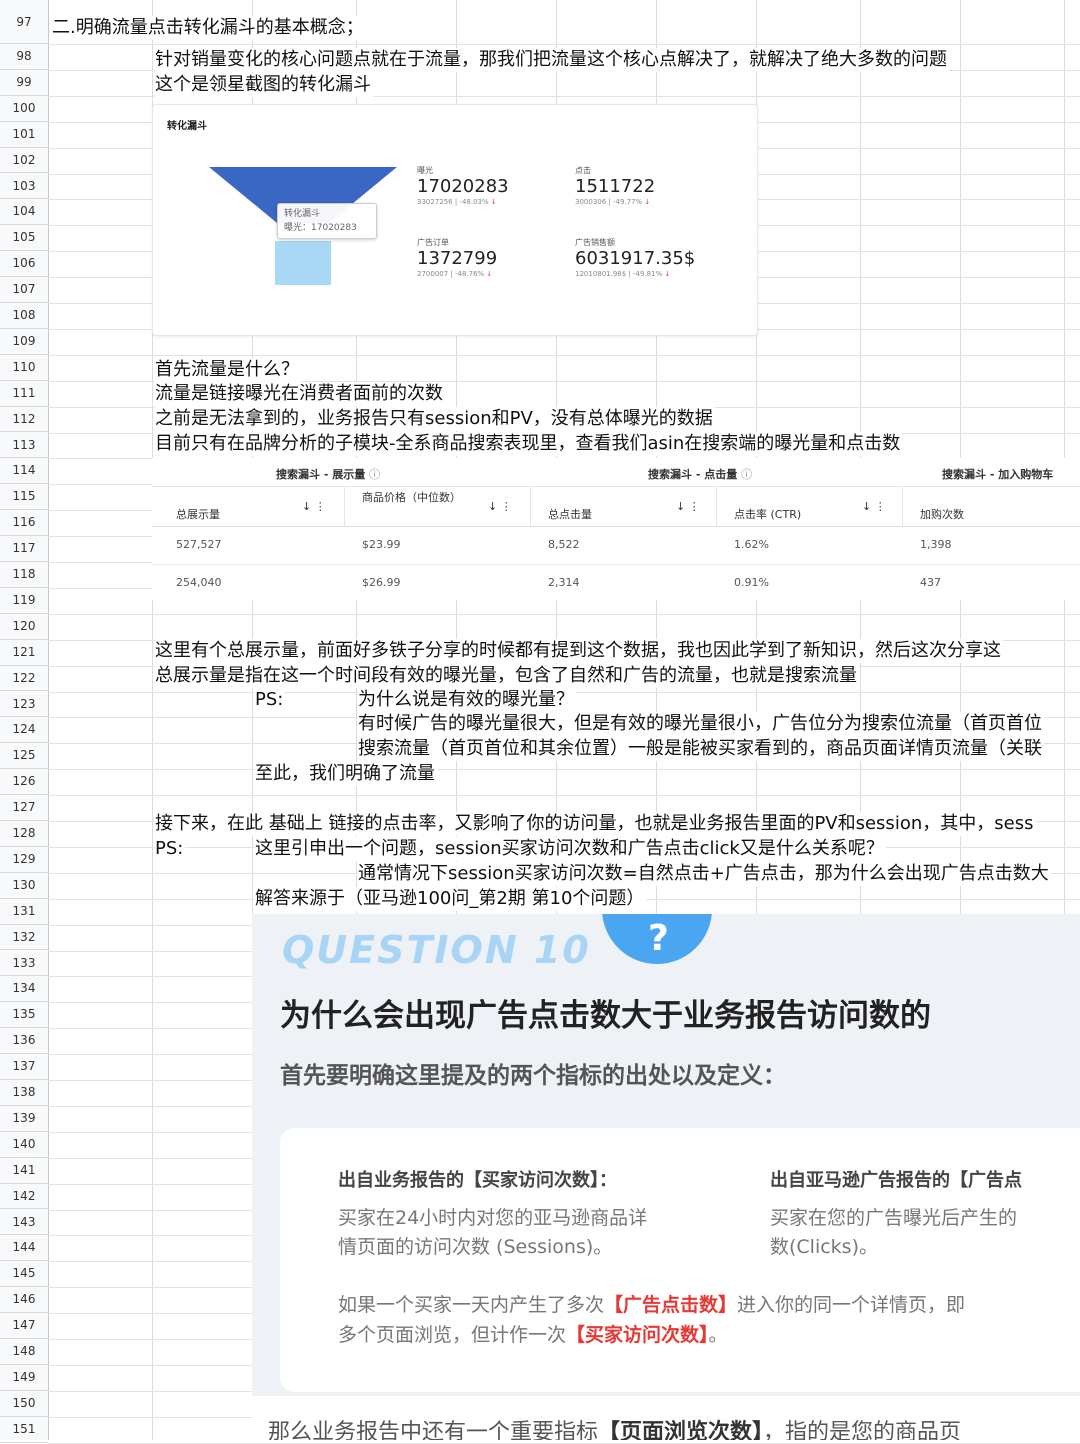 The image size is (1080, 1444). Describe the element at coordinates (198, 514) in the screenshot. I see `header-total-impressions: 总展示量` at that location.